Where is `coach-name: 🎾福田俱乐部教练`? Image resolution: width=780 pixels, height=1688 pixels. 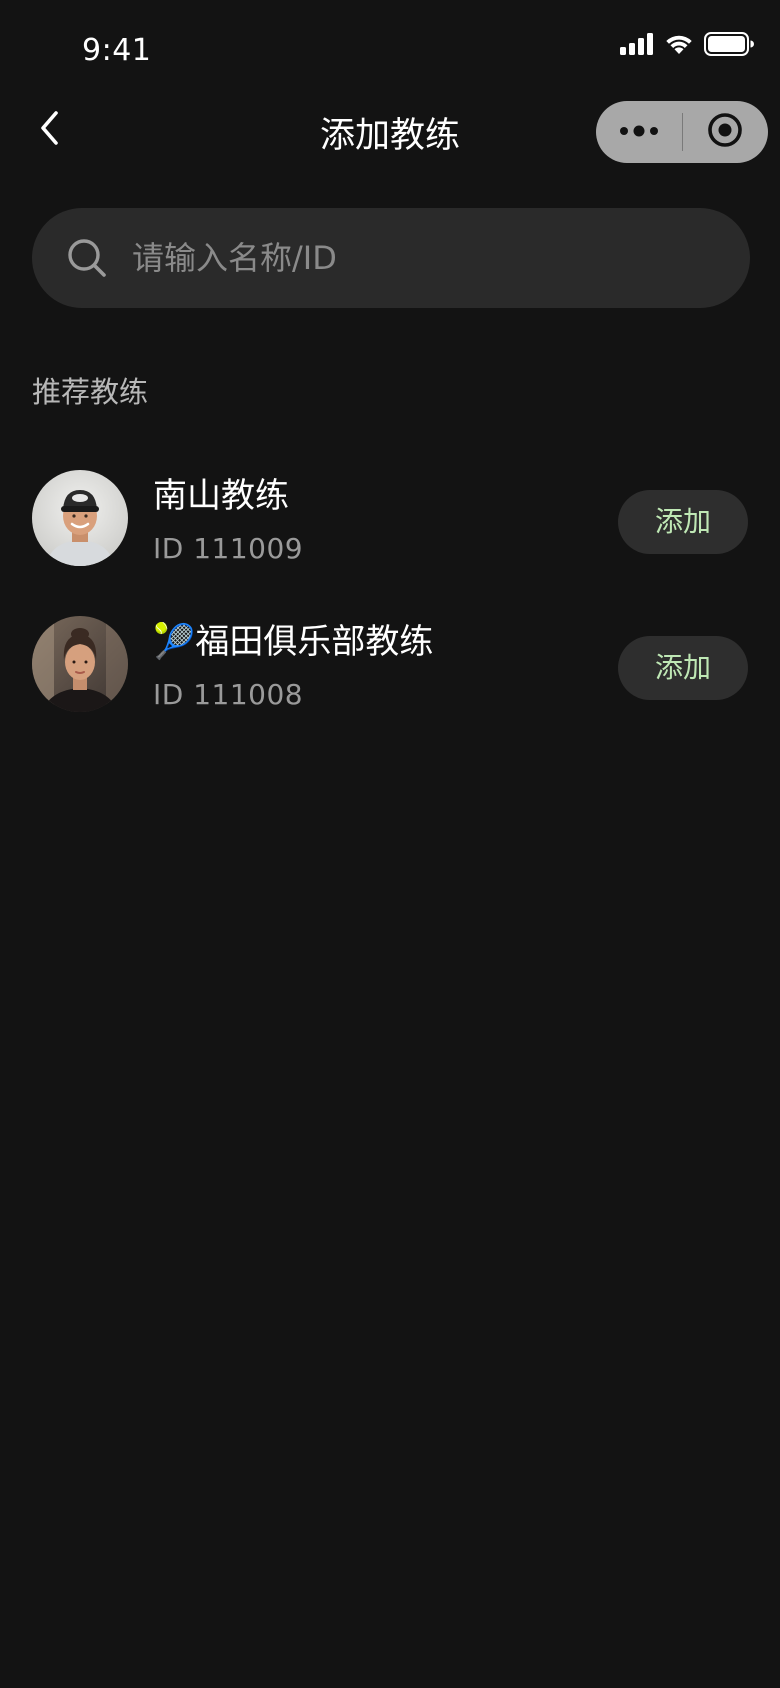 coach-name: 🎾福田俱乐部教练 is located at coordinates (293, 642).